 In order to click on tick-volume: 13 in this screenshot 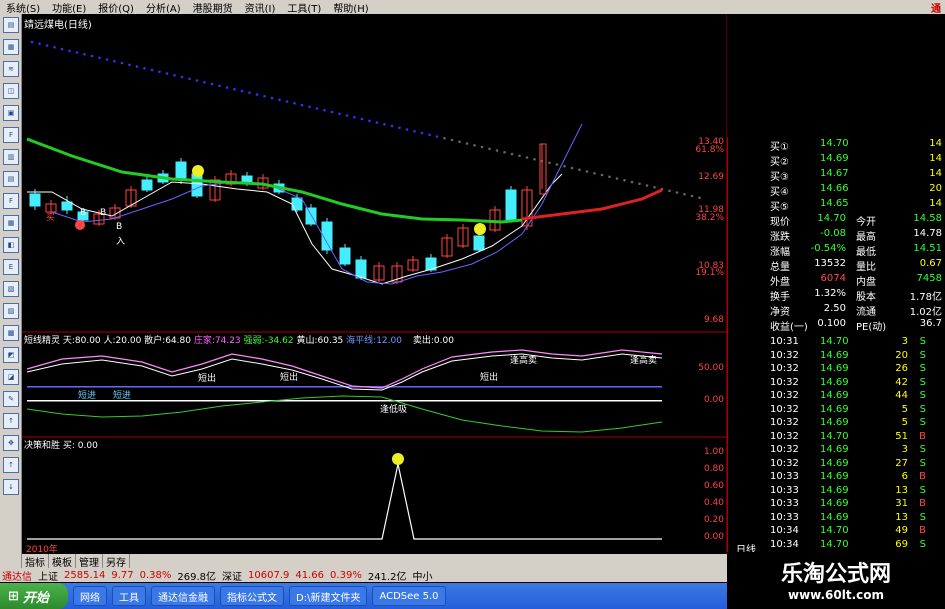, I will do `click(901, 517)`.